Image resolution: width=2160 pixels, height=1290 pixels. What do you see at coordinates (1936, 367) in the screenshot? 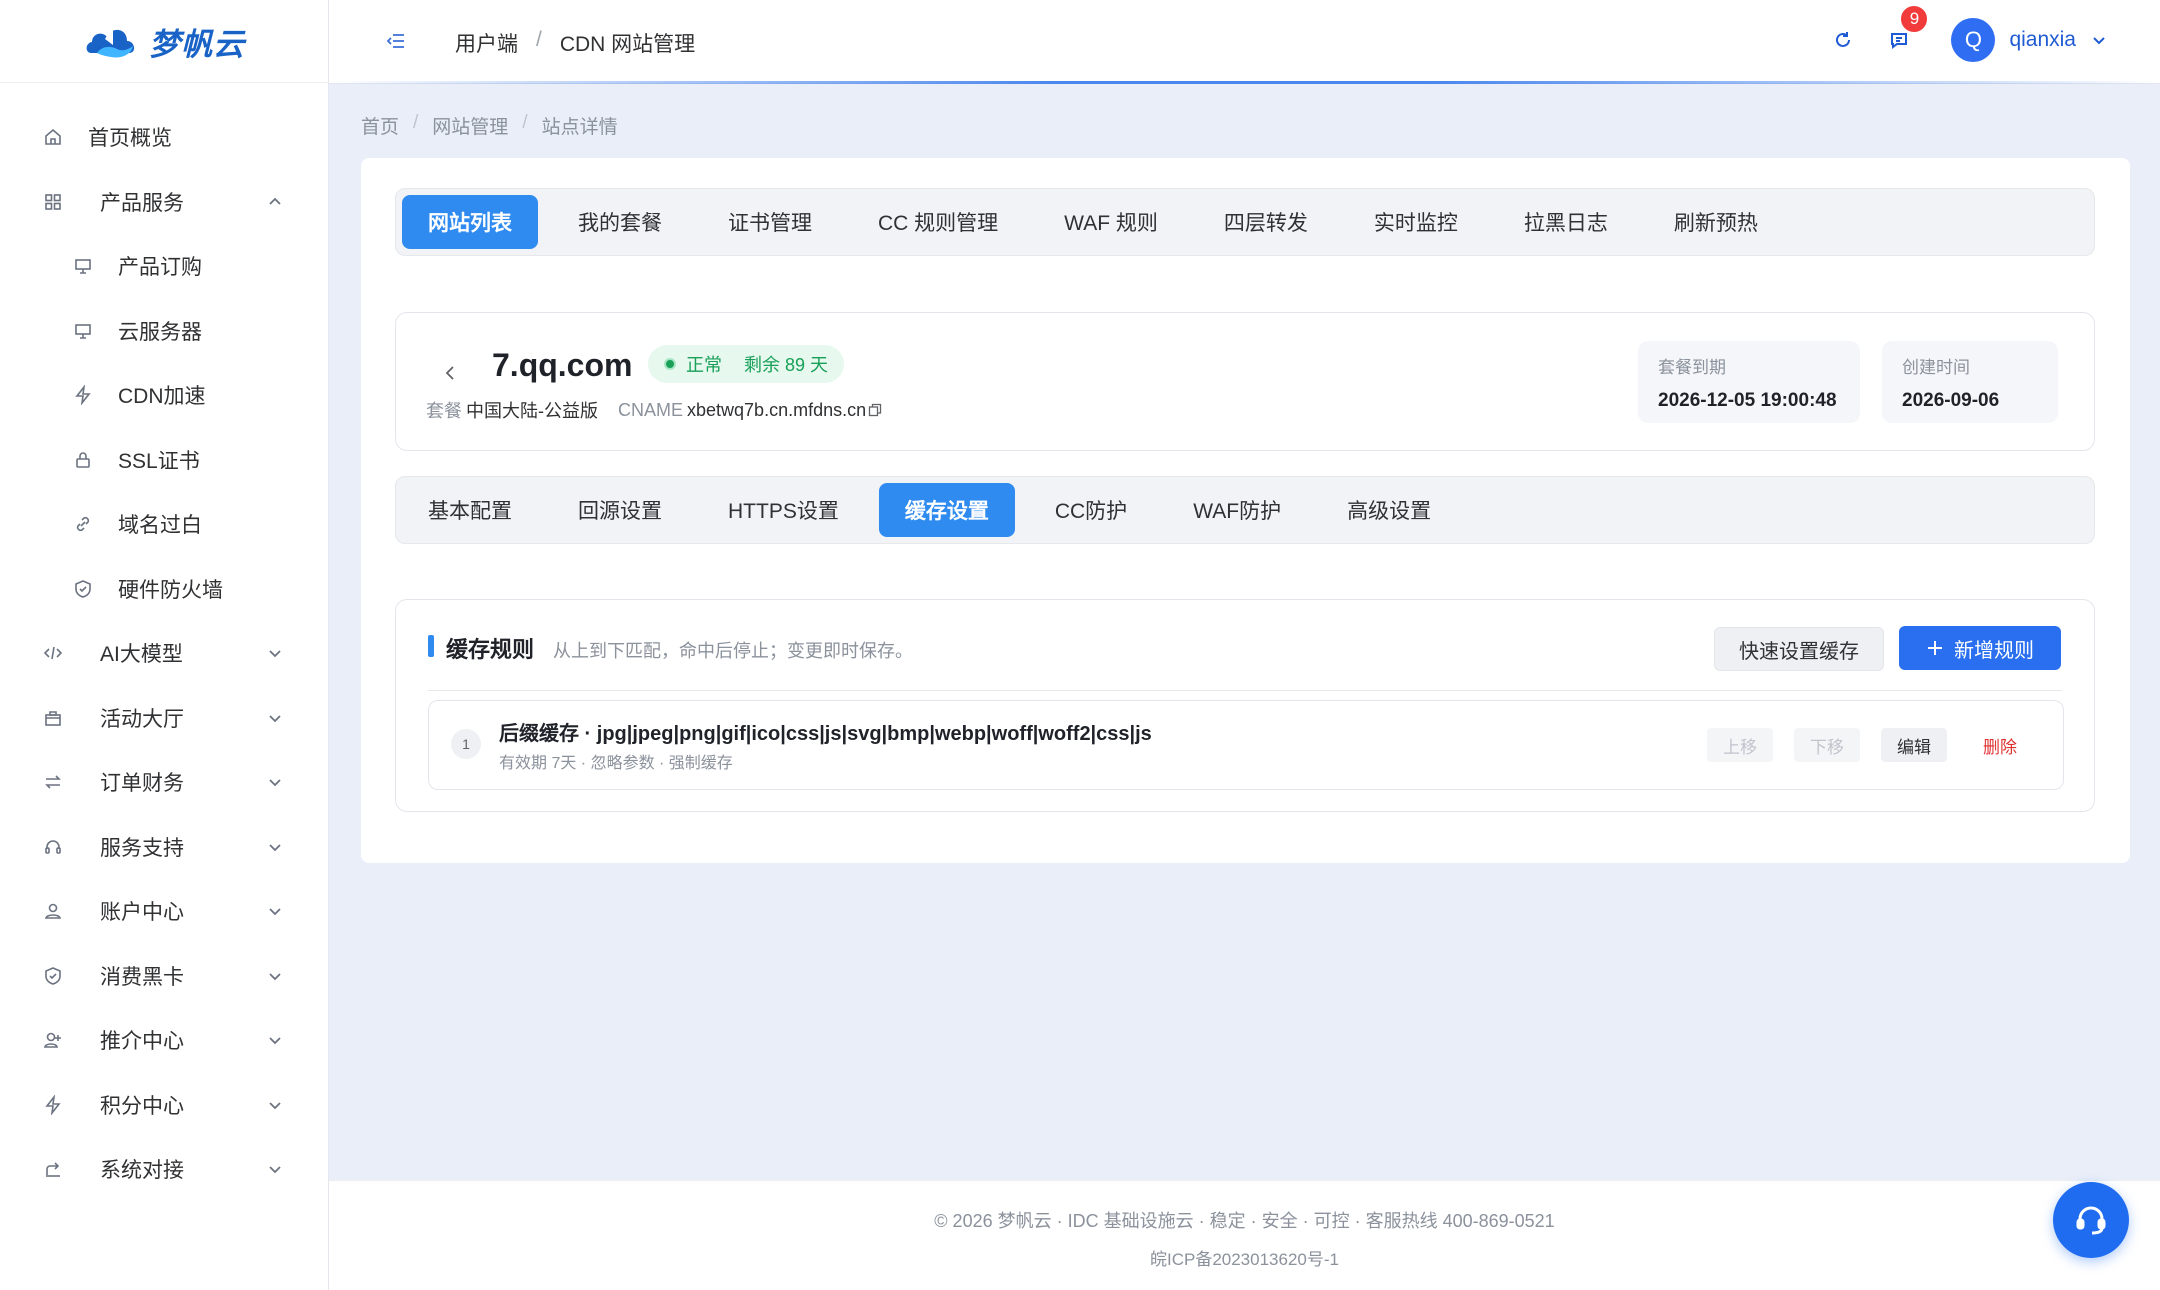
I see `created-time-label: 创建时间` at bounding box center [1936, 367].